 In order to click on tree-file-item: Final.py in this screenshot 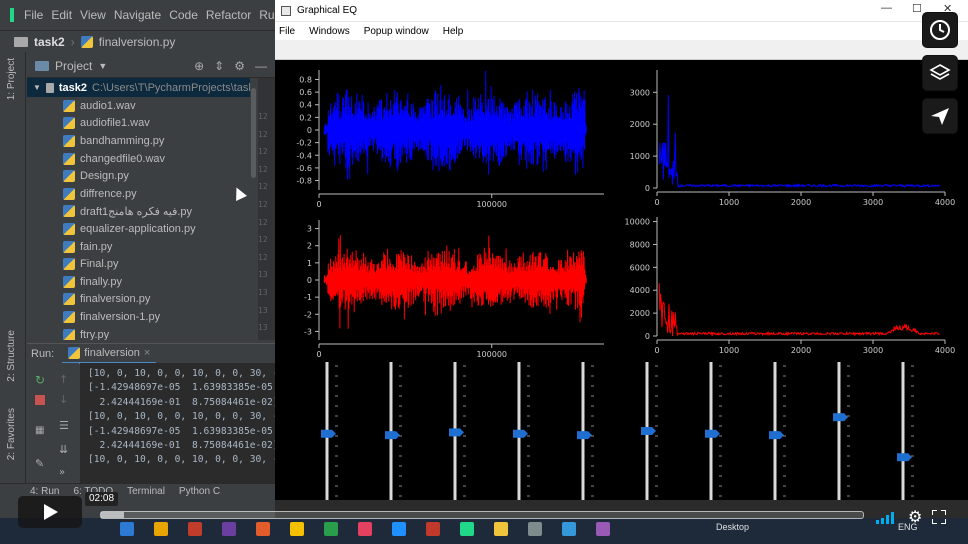, I will do `click(142, 264)`.